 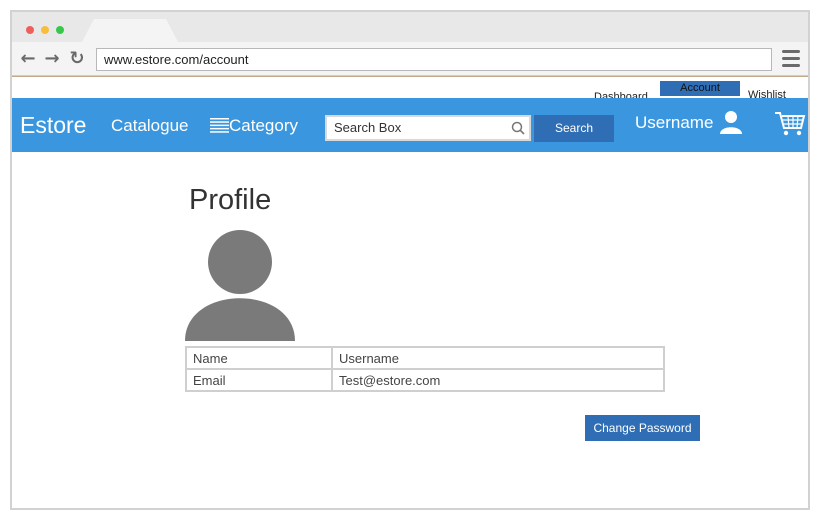 What do you see at coordinates (410, 27) in the screenshot?
I see `browser-titlebar` at bounding box center [410, 27].